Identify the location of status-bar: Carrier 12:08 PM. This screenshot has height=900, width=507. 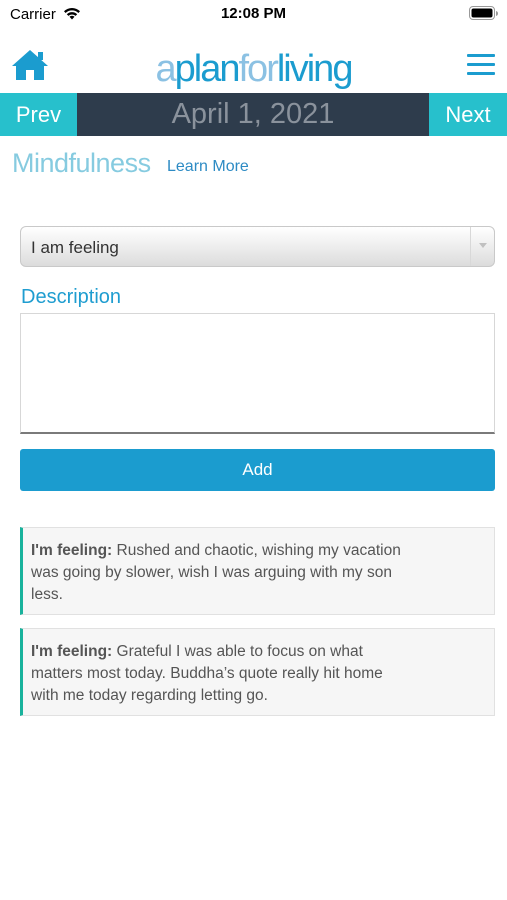
(253, 15).